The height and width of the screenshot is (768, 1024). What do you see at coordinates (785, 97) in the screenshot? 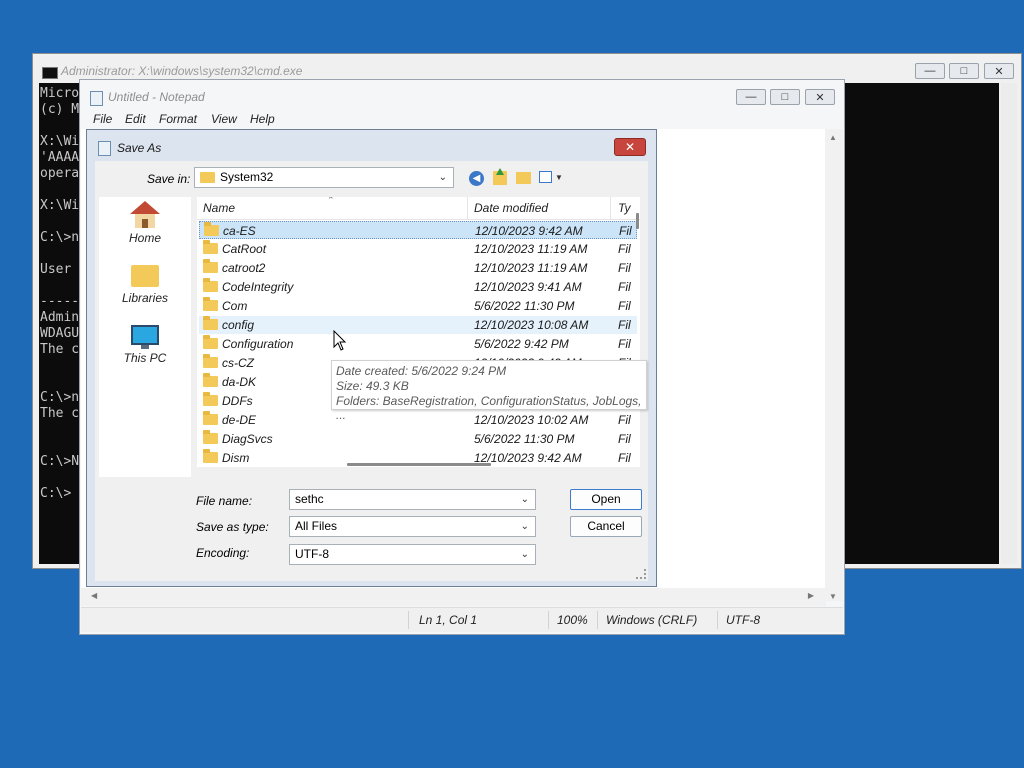
I see `notepad-maximize-button: □` at bounding box center [785, 97].